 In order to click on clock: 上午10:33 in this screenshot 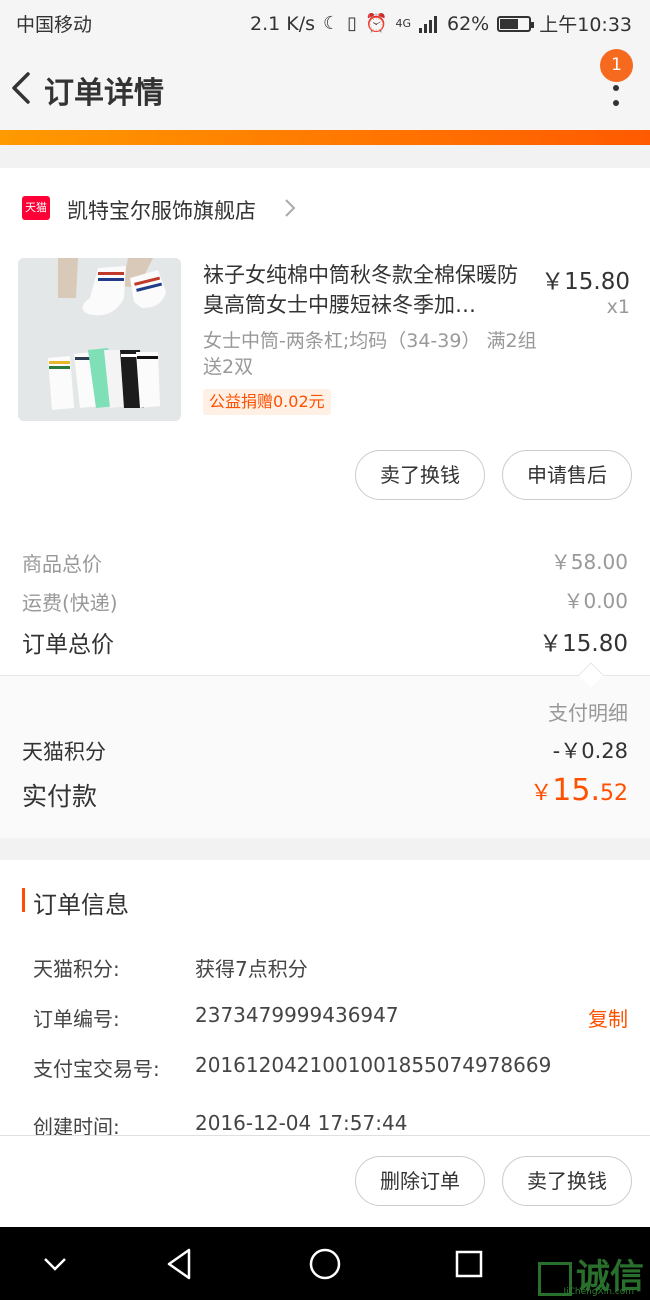, I will do `click(585, 25)`.